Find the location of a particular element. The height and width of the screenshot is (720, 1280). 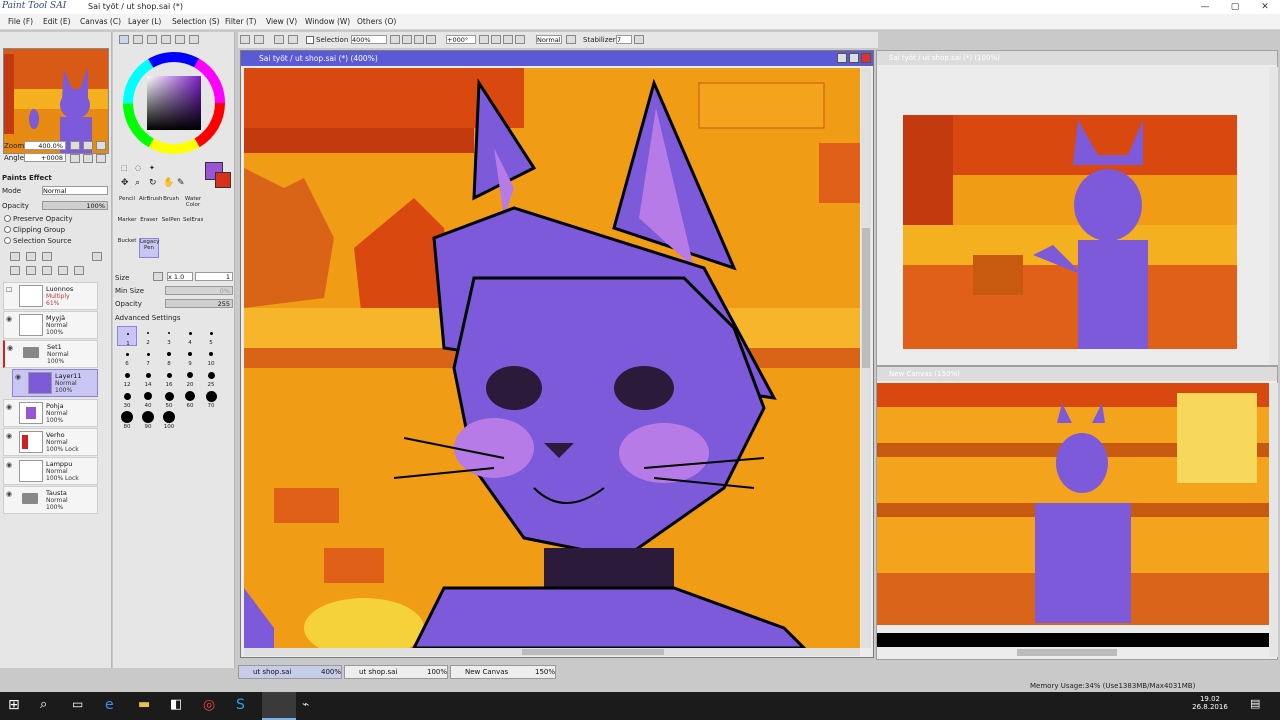

window-maximize-icon is located at coordinates (854, 58).